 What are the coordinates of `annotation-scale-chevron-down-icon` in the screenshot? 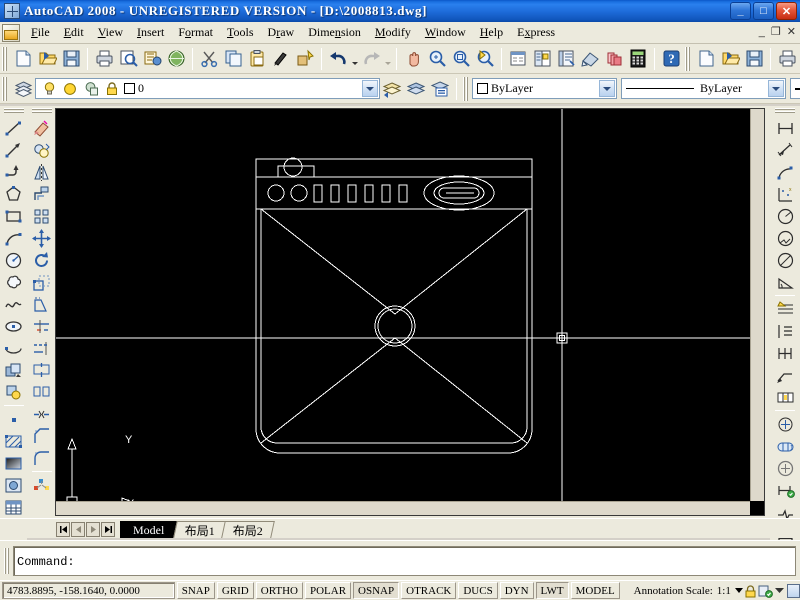 It's located at (738, 590).